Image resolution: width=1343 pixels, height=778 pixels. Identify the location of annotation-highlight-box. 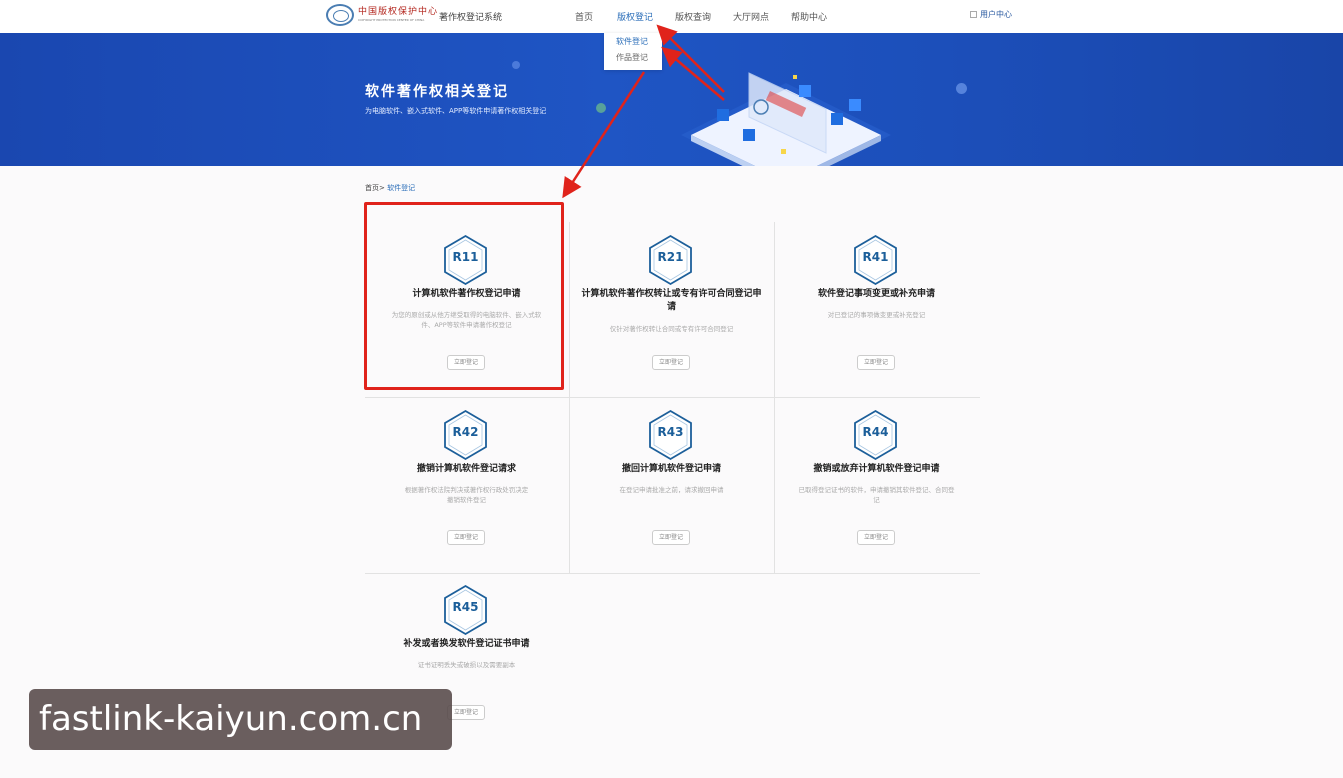
(464, 296).